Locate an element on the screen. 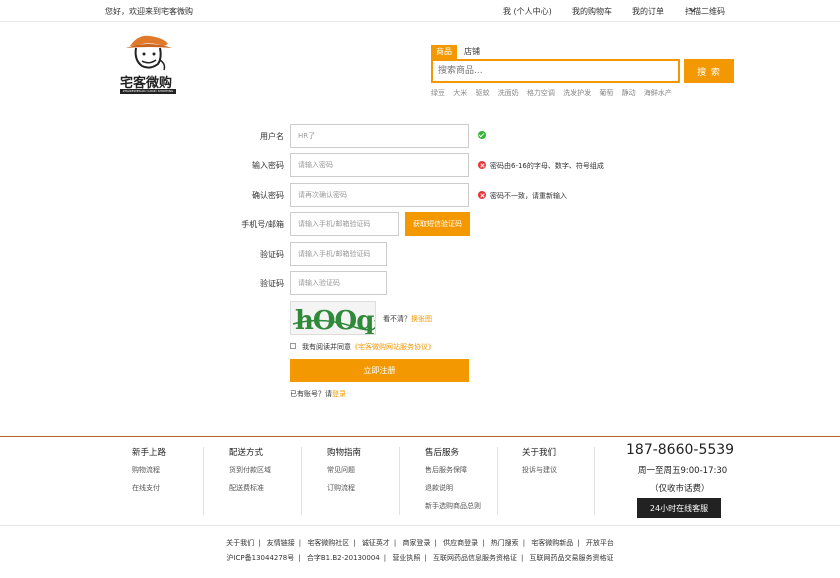 This screenshot has height=578, width=840. footer-col-head: 售后服务 is located at coordinates (442, 453).